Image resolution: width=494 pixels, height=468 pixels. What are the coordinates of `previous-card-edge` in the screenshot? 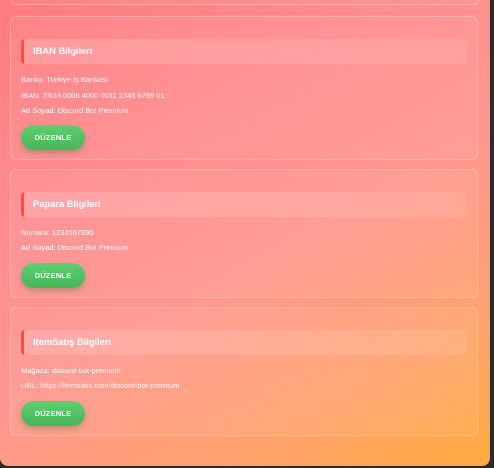 It's located at (245, 2).